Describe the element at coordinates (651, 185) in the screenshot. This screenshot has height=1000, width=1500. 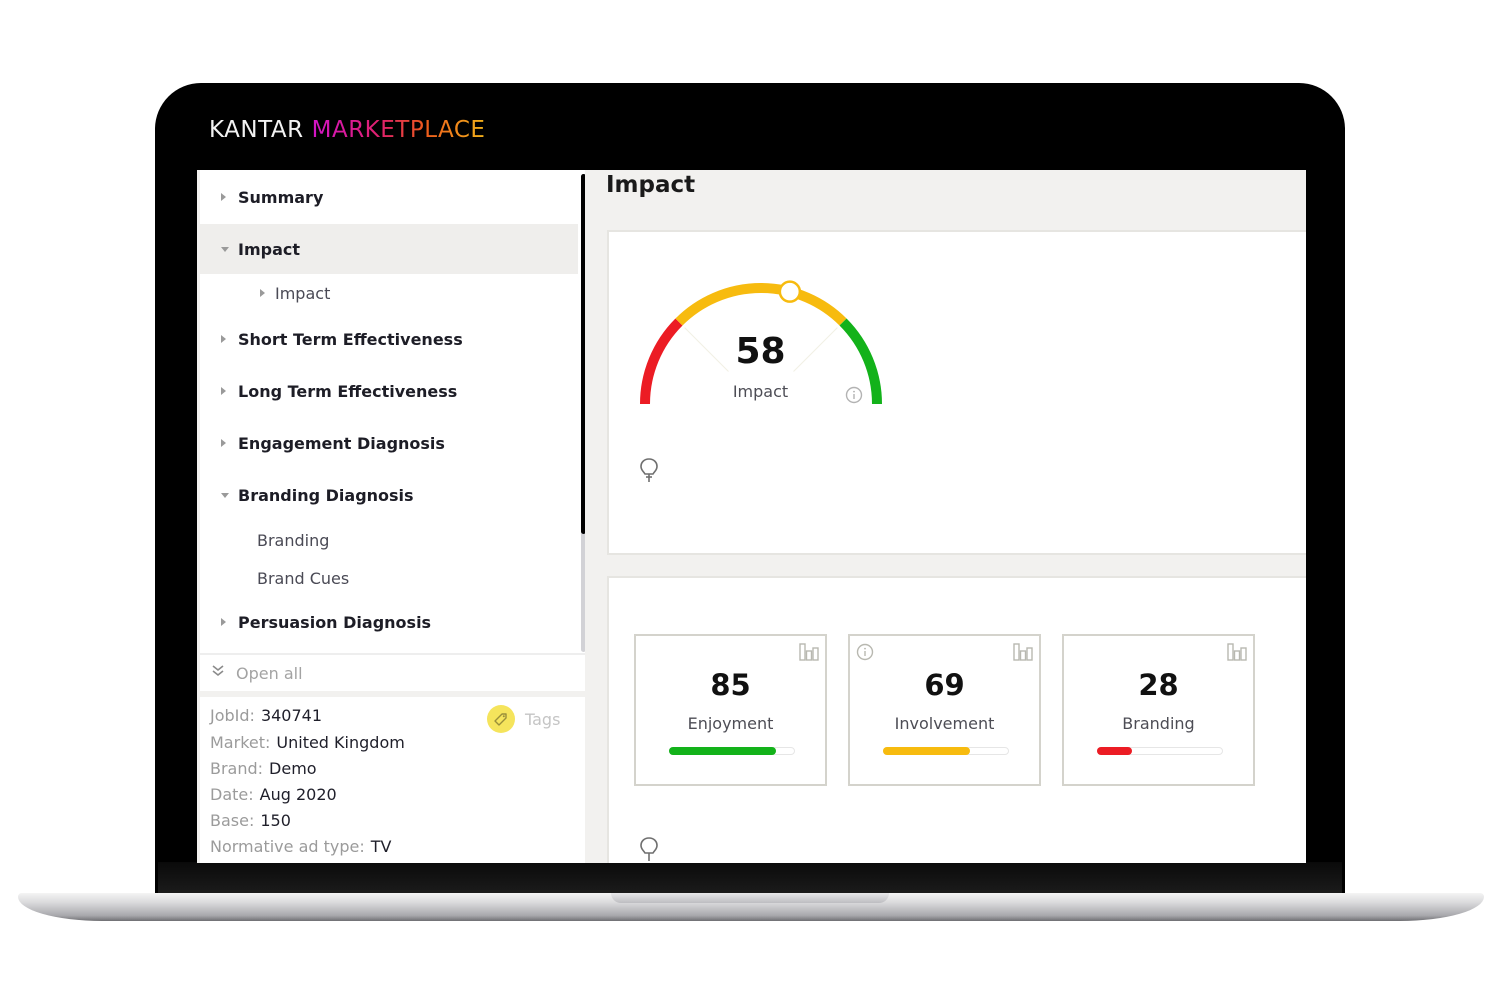
I see `page-title: Impact` at that location.